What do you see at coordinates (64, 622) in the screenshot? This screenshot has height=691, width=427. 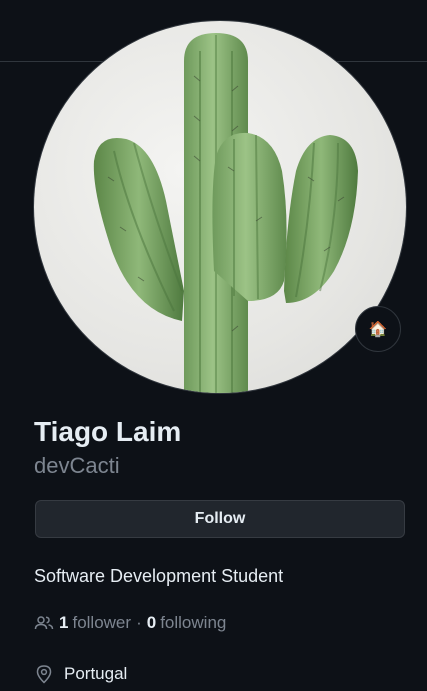 I see `followers-count: 1` at bounding box center [64, 622].